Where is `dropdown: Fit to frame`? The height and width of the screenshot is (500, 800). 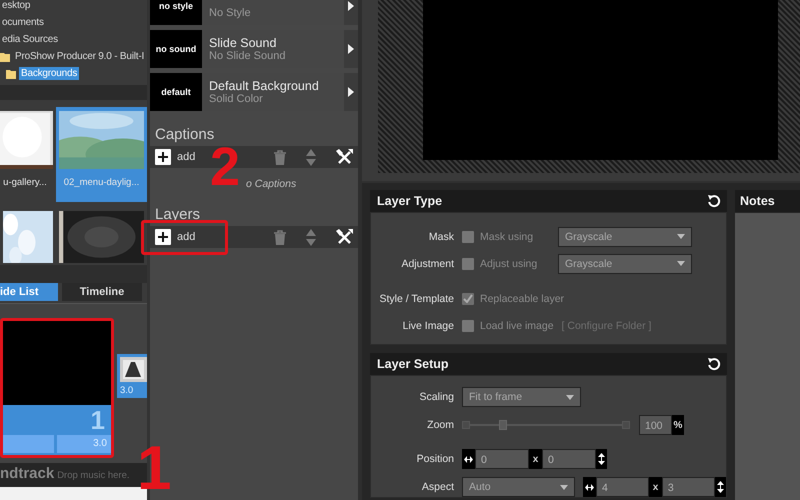 dropdown: Fit to frame is located at coordinates (521, 397).